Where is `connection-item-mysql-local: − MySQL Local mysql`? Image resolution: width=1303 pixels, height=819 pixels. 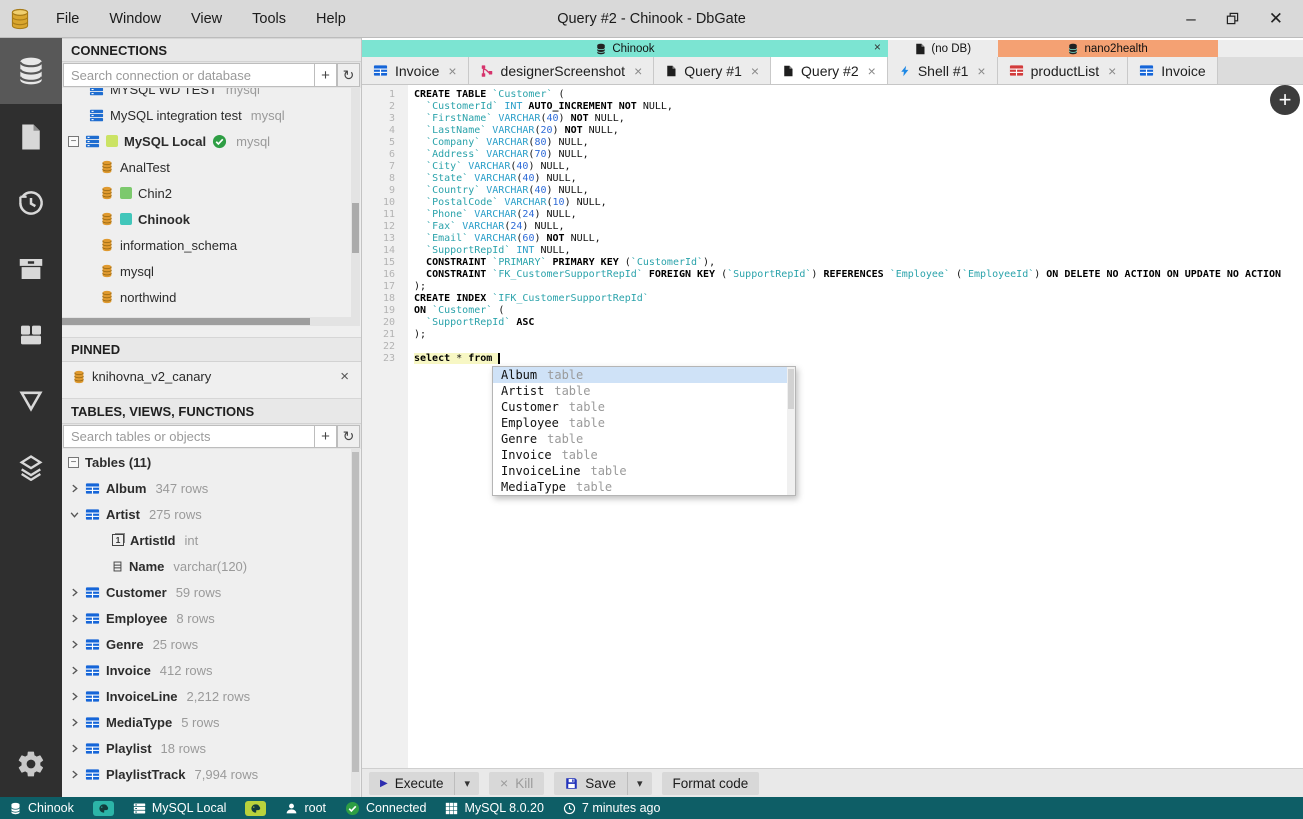
connection-item-mysql-local: − MySQL Local mysql is located at coordinates (211, 141).